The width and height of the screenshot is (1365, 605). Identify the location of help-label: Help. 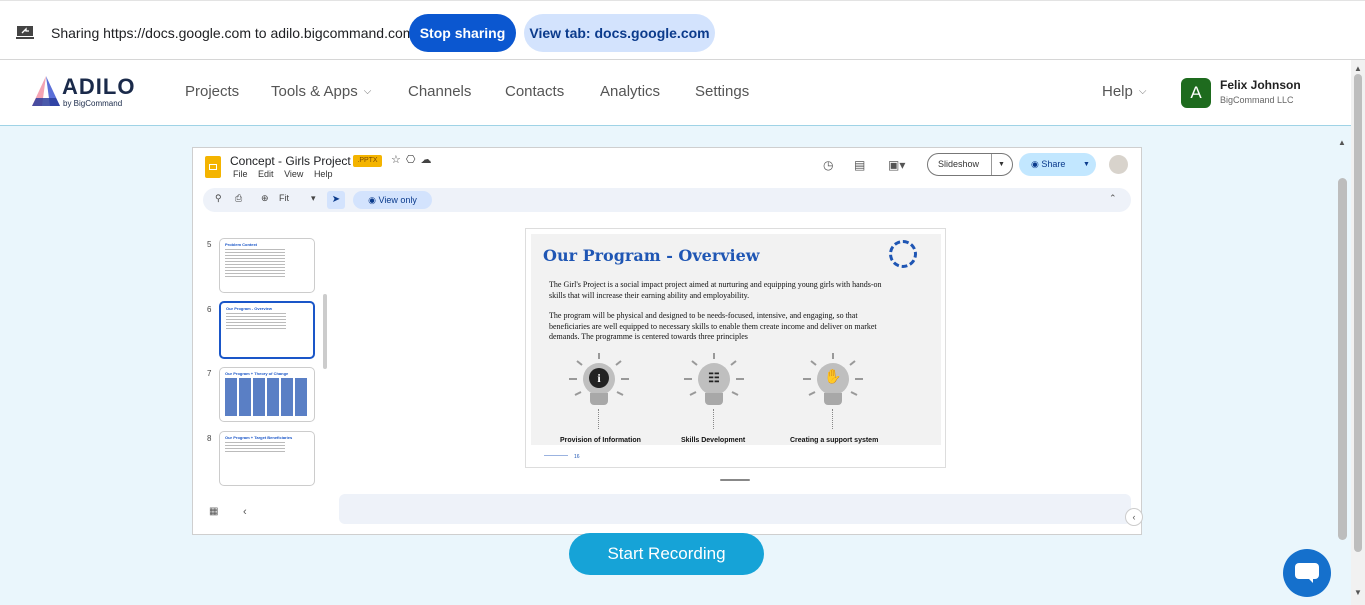
(1117, 91).